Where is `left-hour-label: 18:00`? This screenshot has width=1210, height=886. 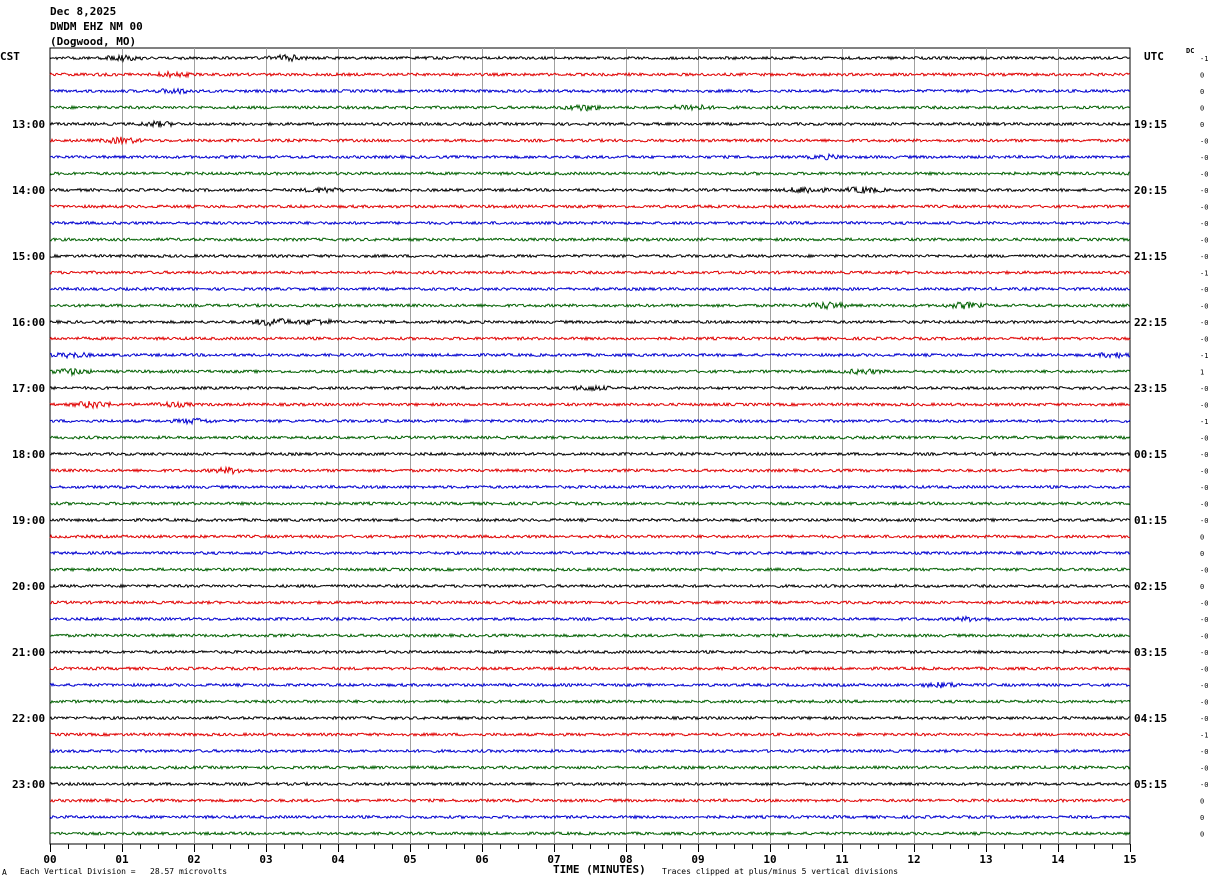 left-hour-label: 18:00 is located at coordinates (28, 454).